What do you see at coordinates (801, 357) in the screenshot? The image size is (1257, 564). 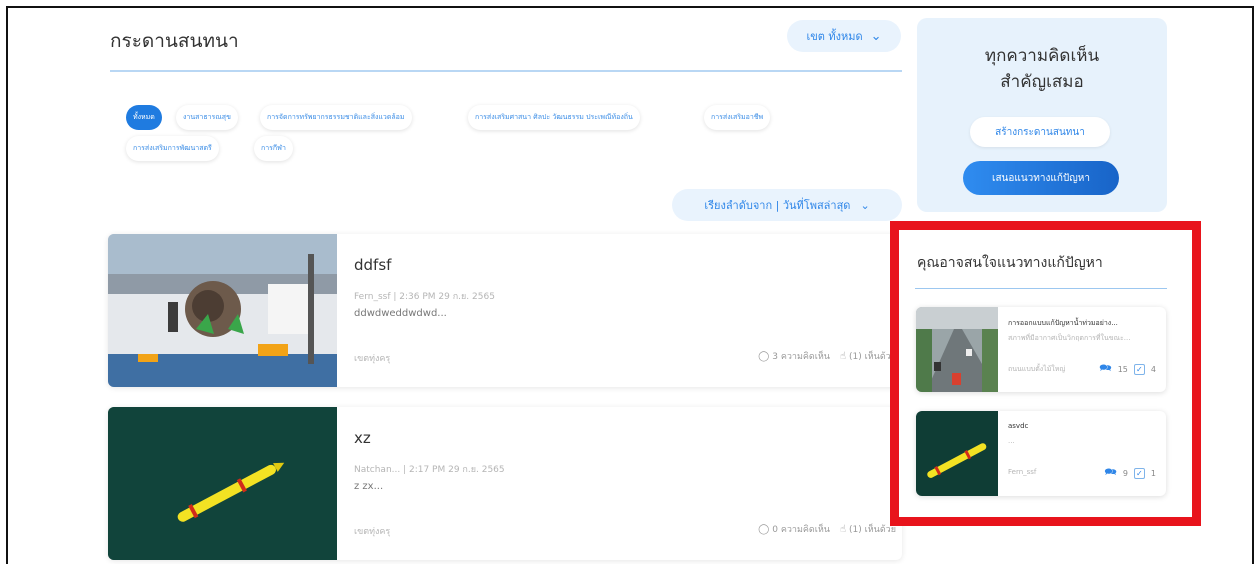 I see `comment-count: 3 ความคิดเห็น` at bounding box center [801, 357].